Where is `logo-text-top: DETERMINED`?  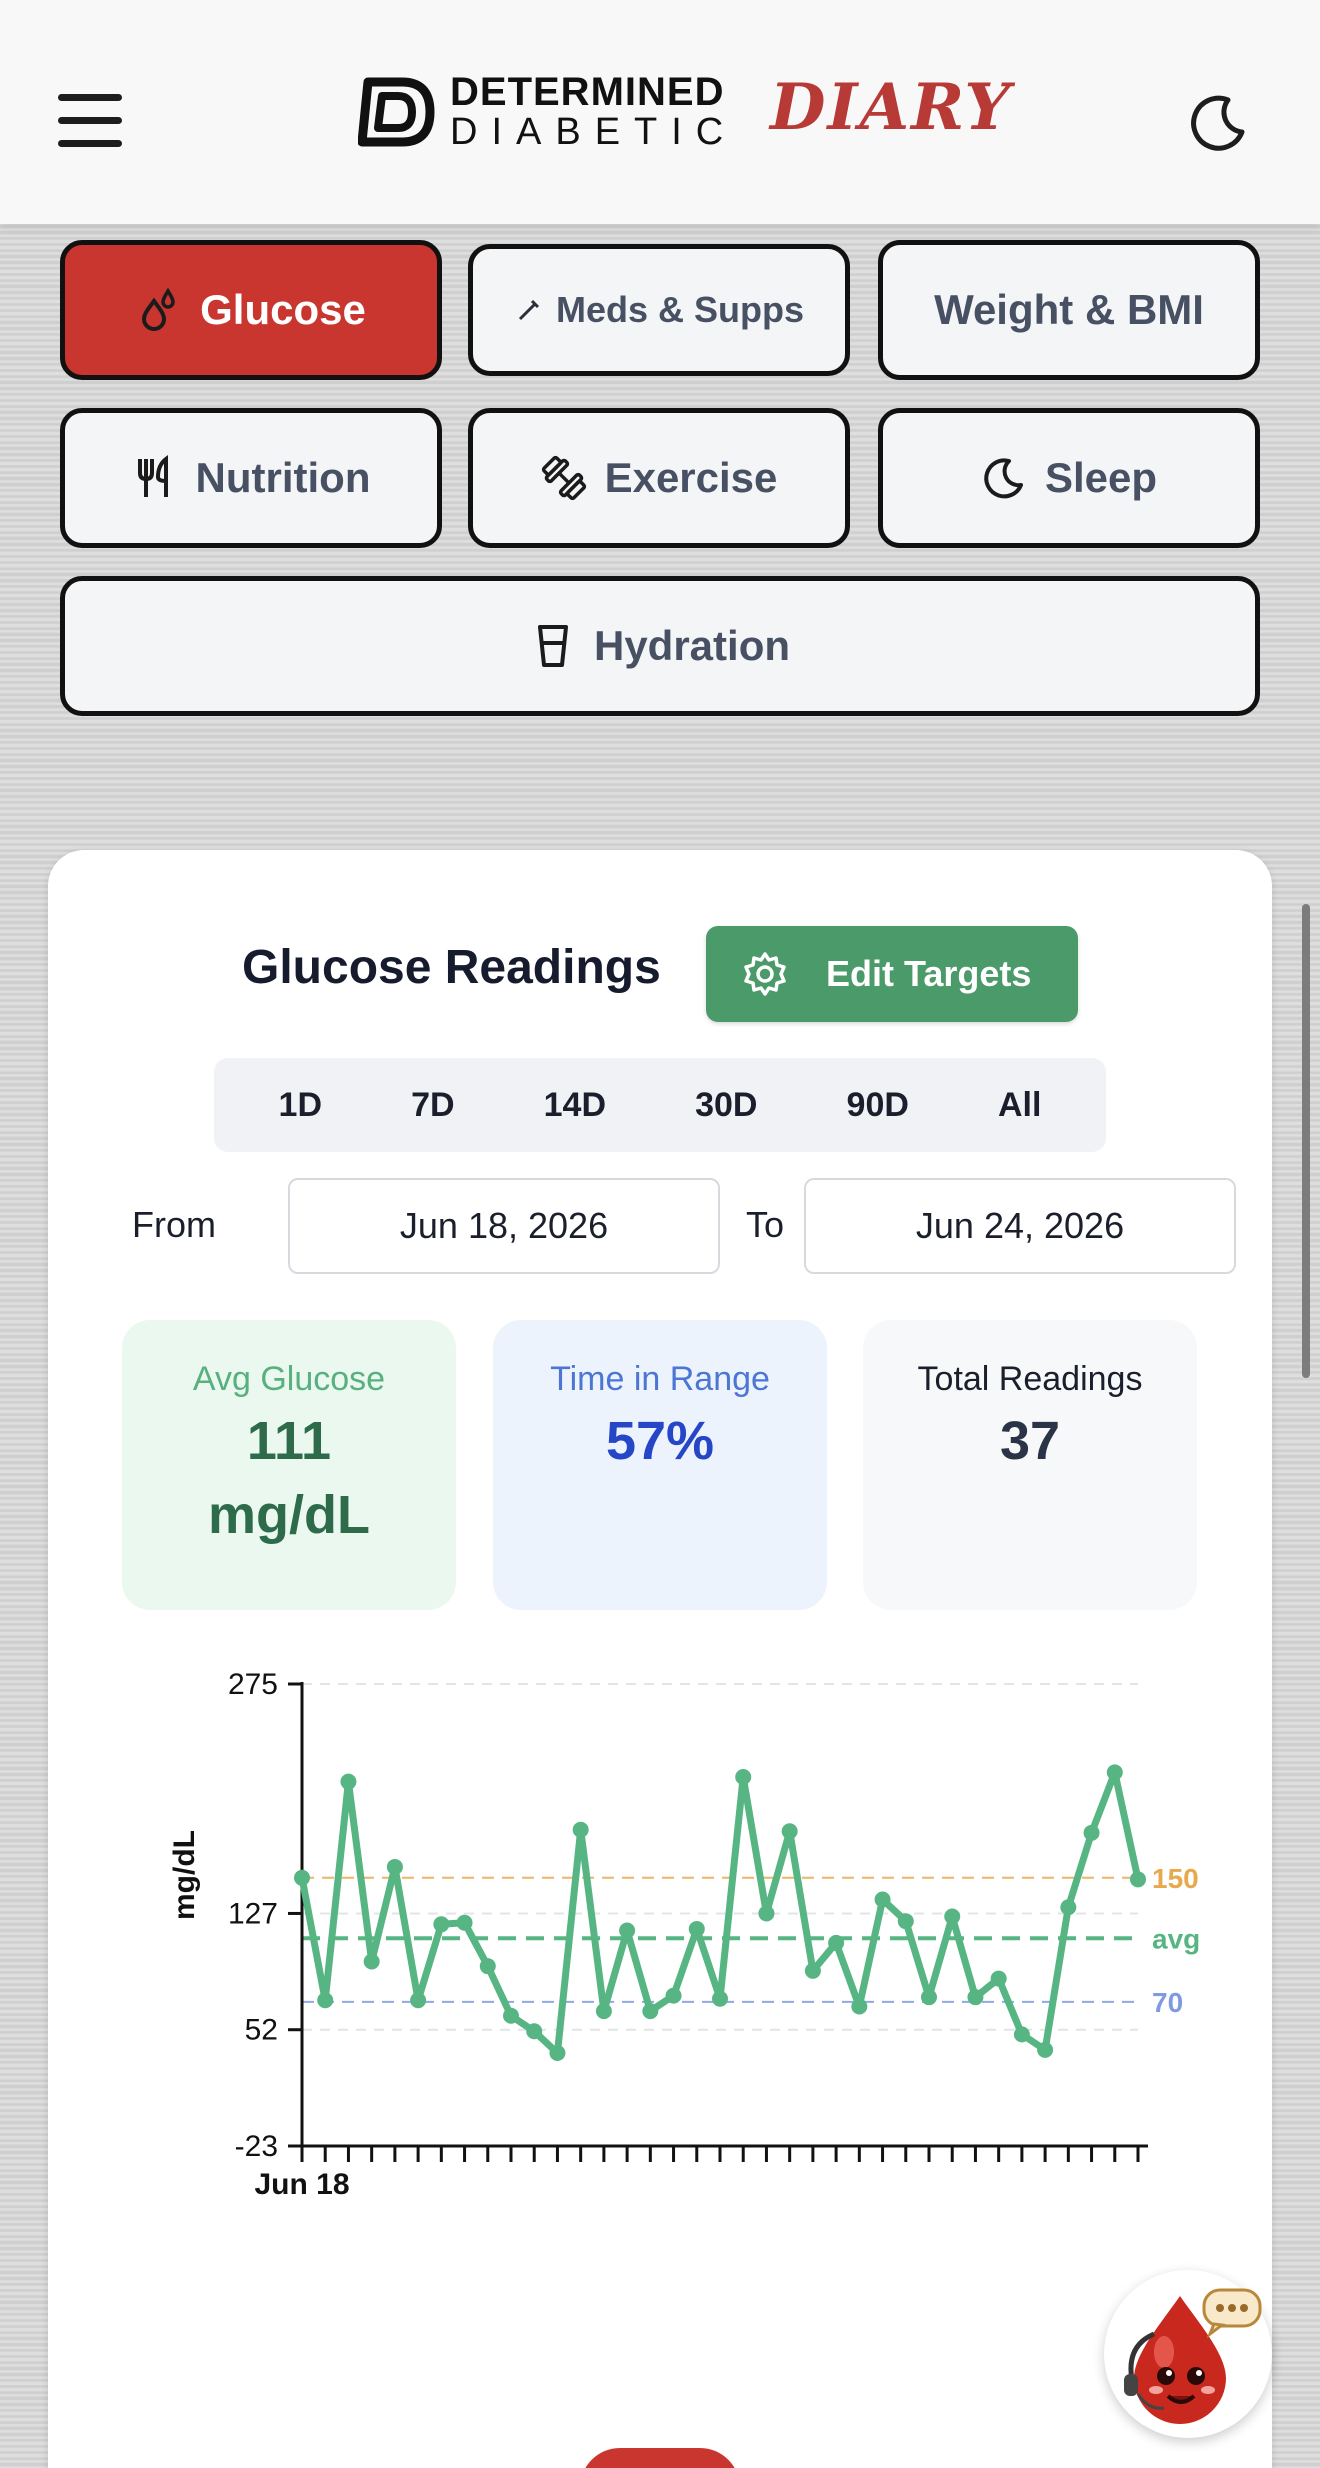 logo-text-top: DETERMINED is located at coordinates (587, 92).